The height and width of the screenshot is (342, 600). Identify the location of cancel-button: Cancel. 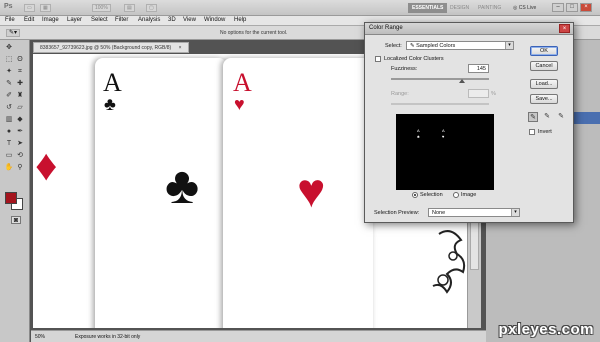
(544, 66).